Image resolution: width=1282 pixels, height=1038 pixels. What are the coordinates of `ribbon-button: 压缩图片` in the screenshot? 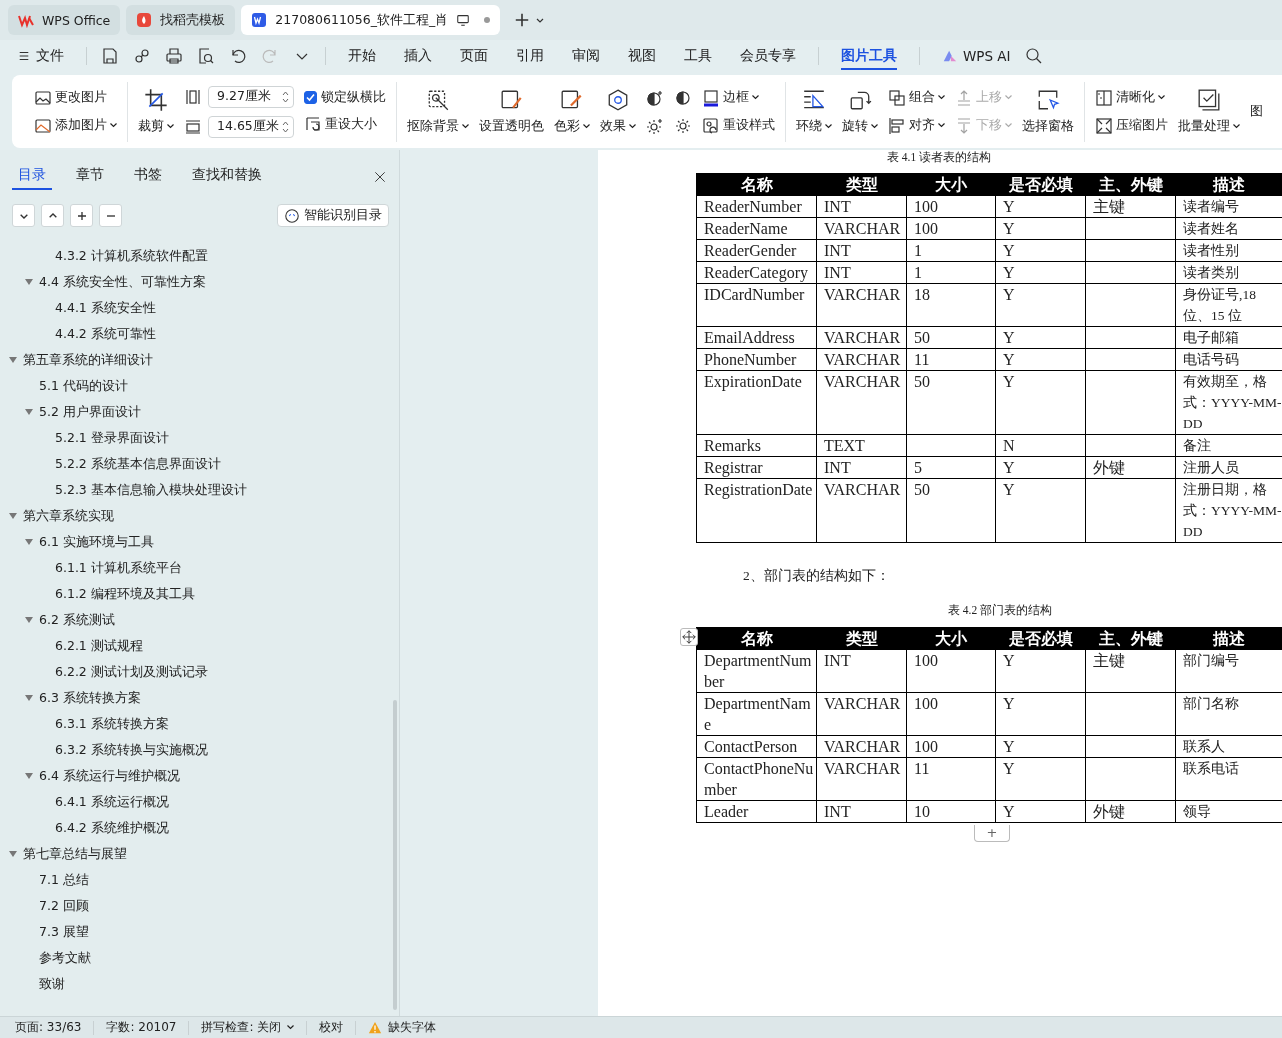 It's located at (1131, 125).